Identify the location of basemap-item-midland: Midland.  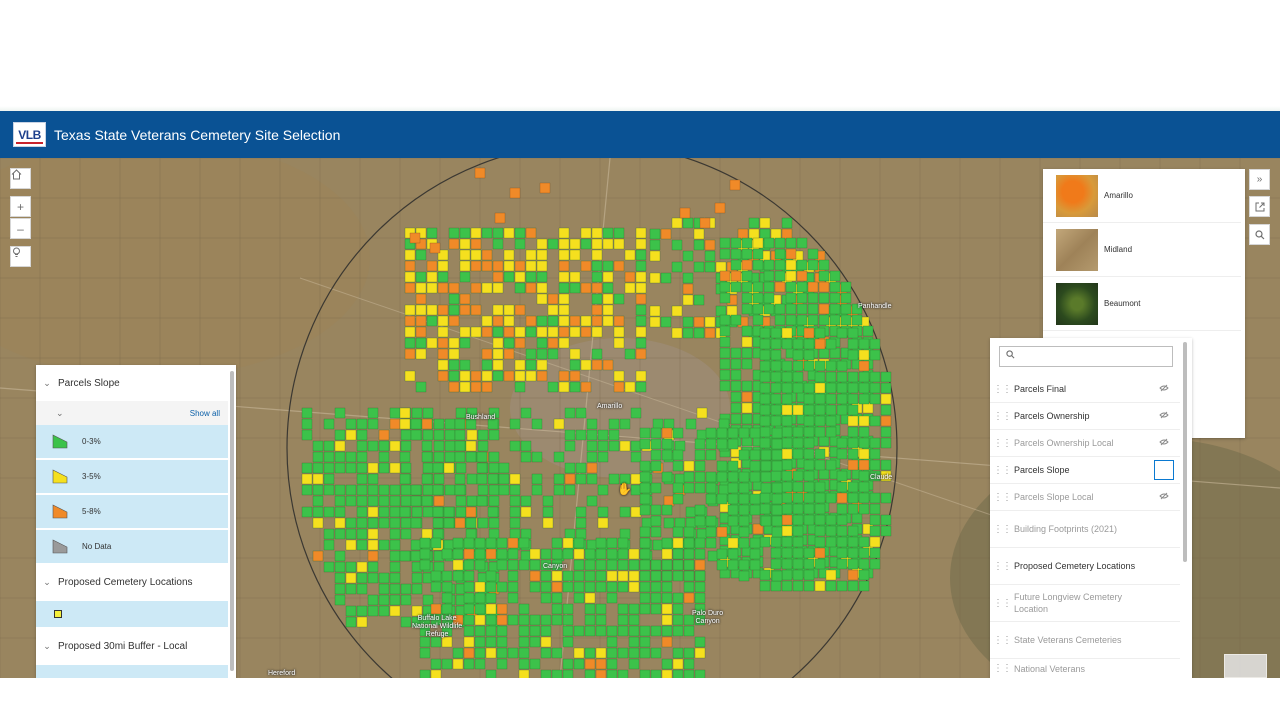
(1142, 250).